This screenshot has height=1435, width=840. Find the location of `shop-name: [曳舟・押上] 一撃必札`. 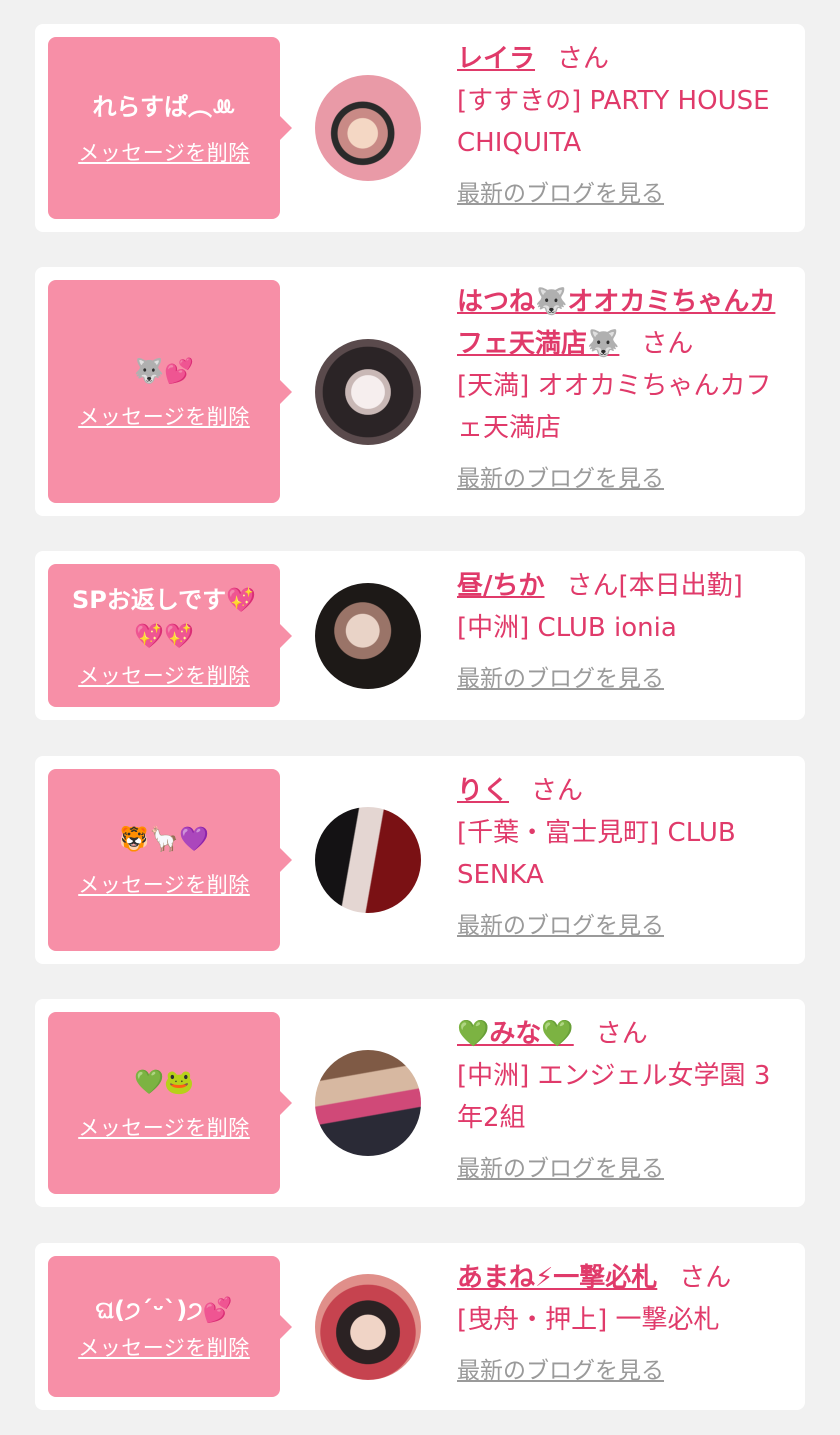

shop-name: [曳舟・押上] 一撃必札 is located at coordinates (588, 1320).